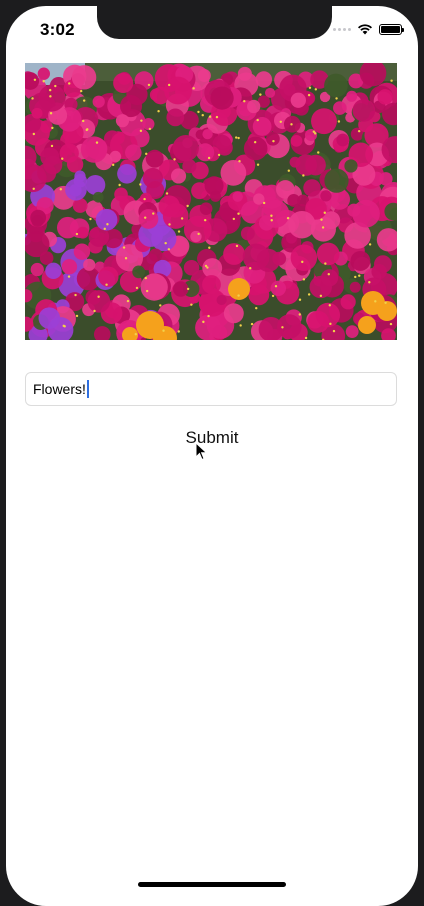 This screenshot has height=906, width=424. Describe the element at coordinates (387, 311) in the screenshot. I see `orange-bloom` at that location.